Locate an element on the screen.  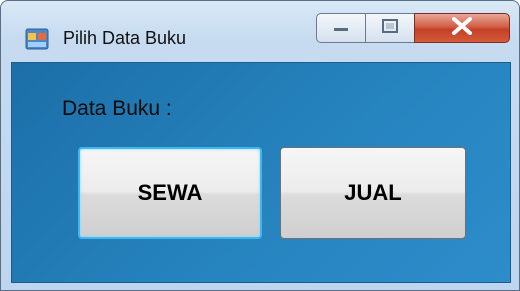
close-icon is located at coordinates (462, 28).